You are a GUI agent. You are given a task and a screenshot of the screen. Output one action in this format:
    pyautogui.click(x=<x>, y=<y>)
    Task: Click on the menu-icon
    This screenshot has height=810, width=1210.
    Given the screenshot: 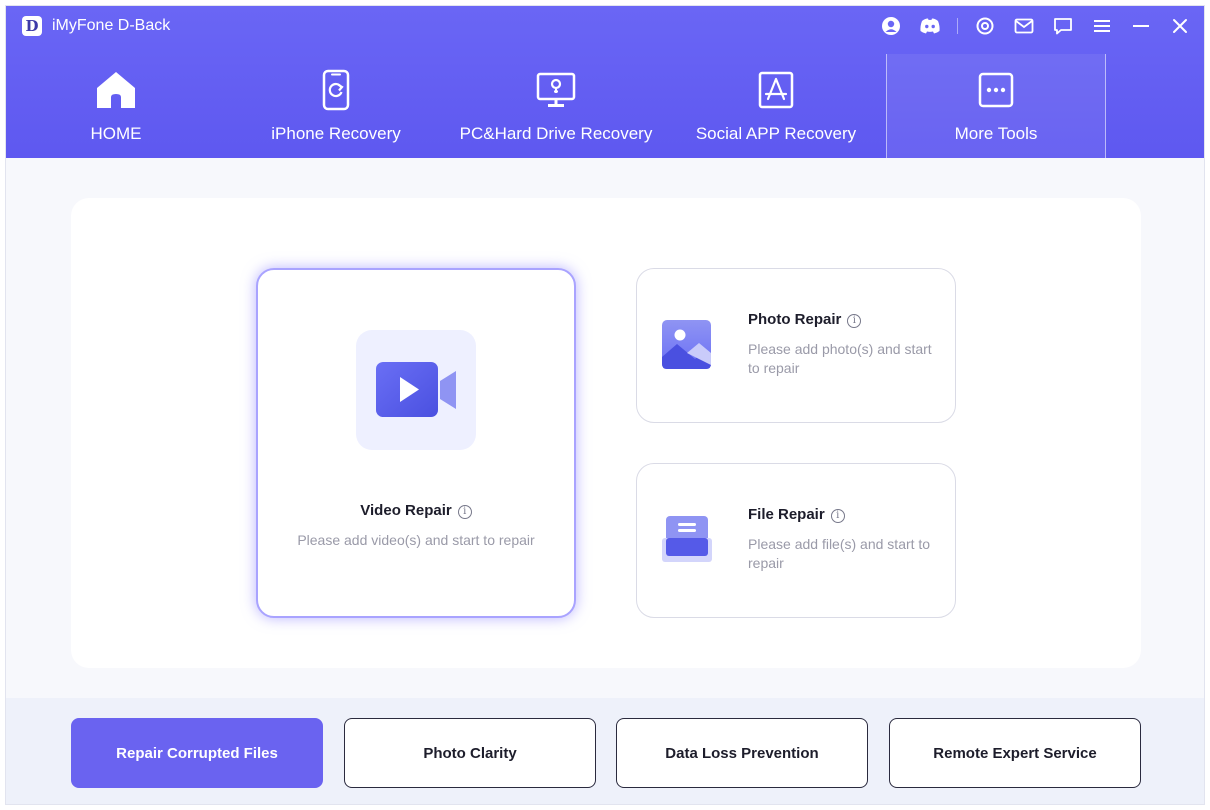 What is the action you would take?
    pyautogui.click(x=1102, y=26)
    